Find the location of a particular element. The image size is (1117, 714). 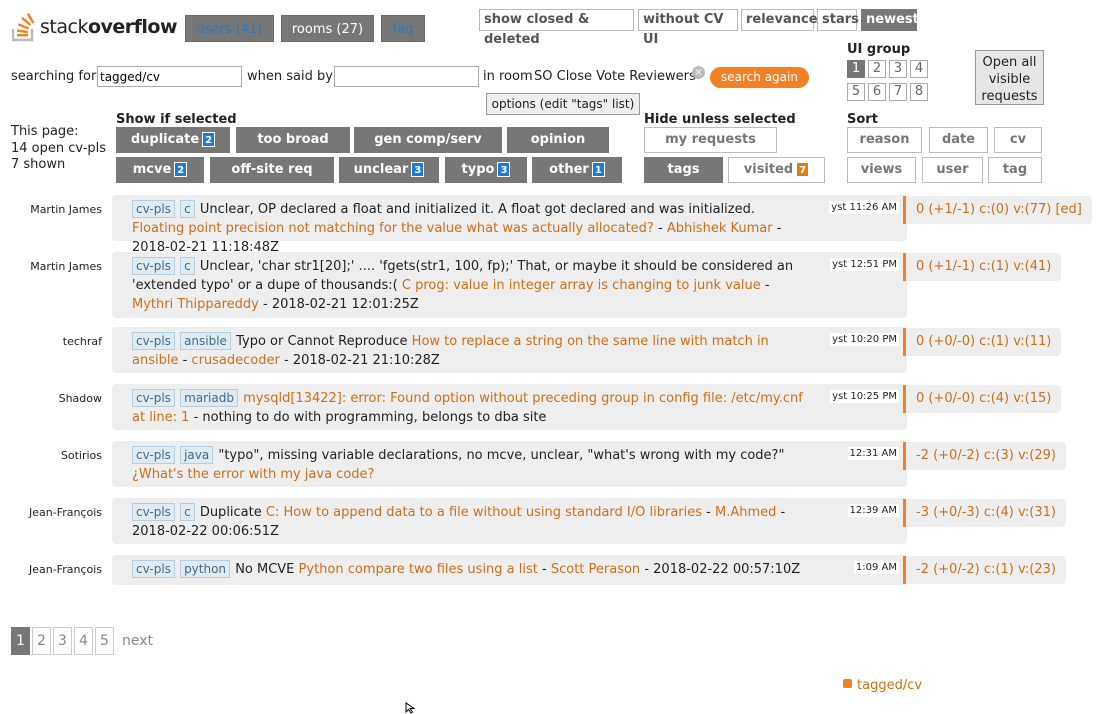

show-unclear-button: unclear 3 is located at coordinates (389, 170).